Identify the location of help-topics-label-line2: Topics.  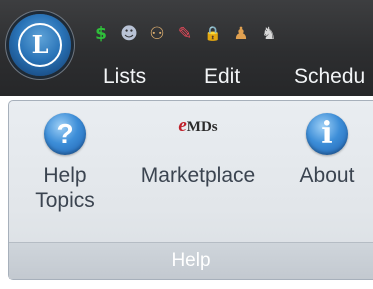
(65, 200).